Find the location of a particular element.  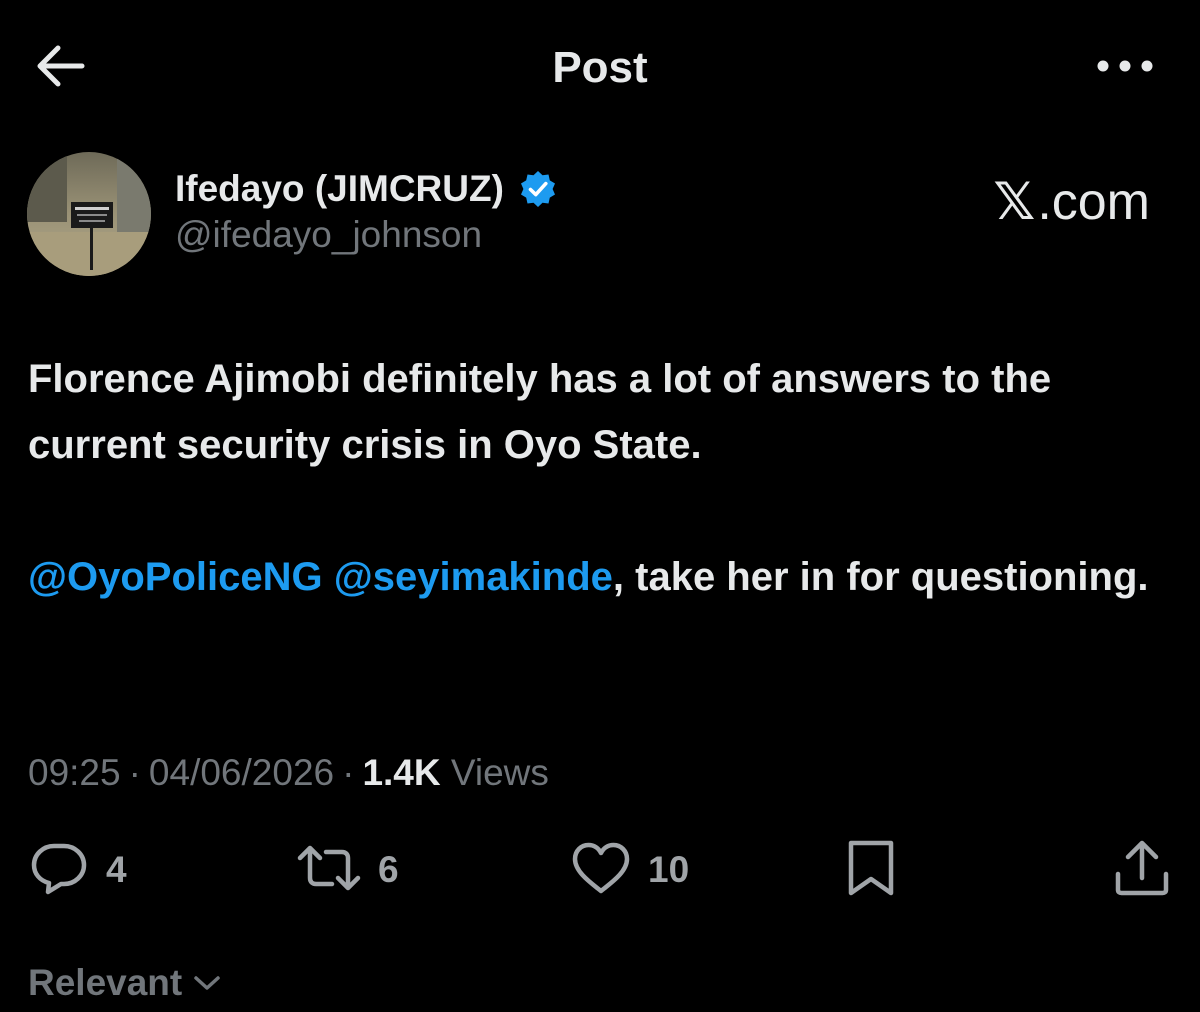

post-time: 09:25 is located at coordinates (74, 772).